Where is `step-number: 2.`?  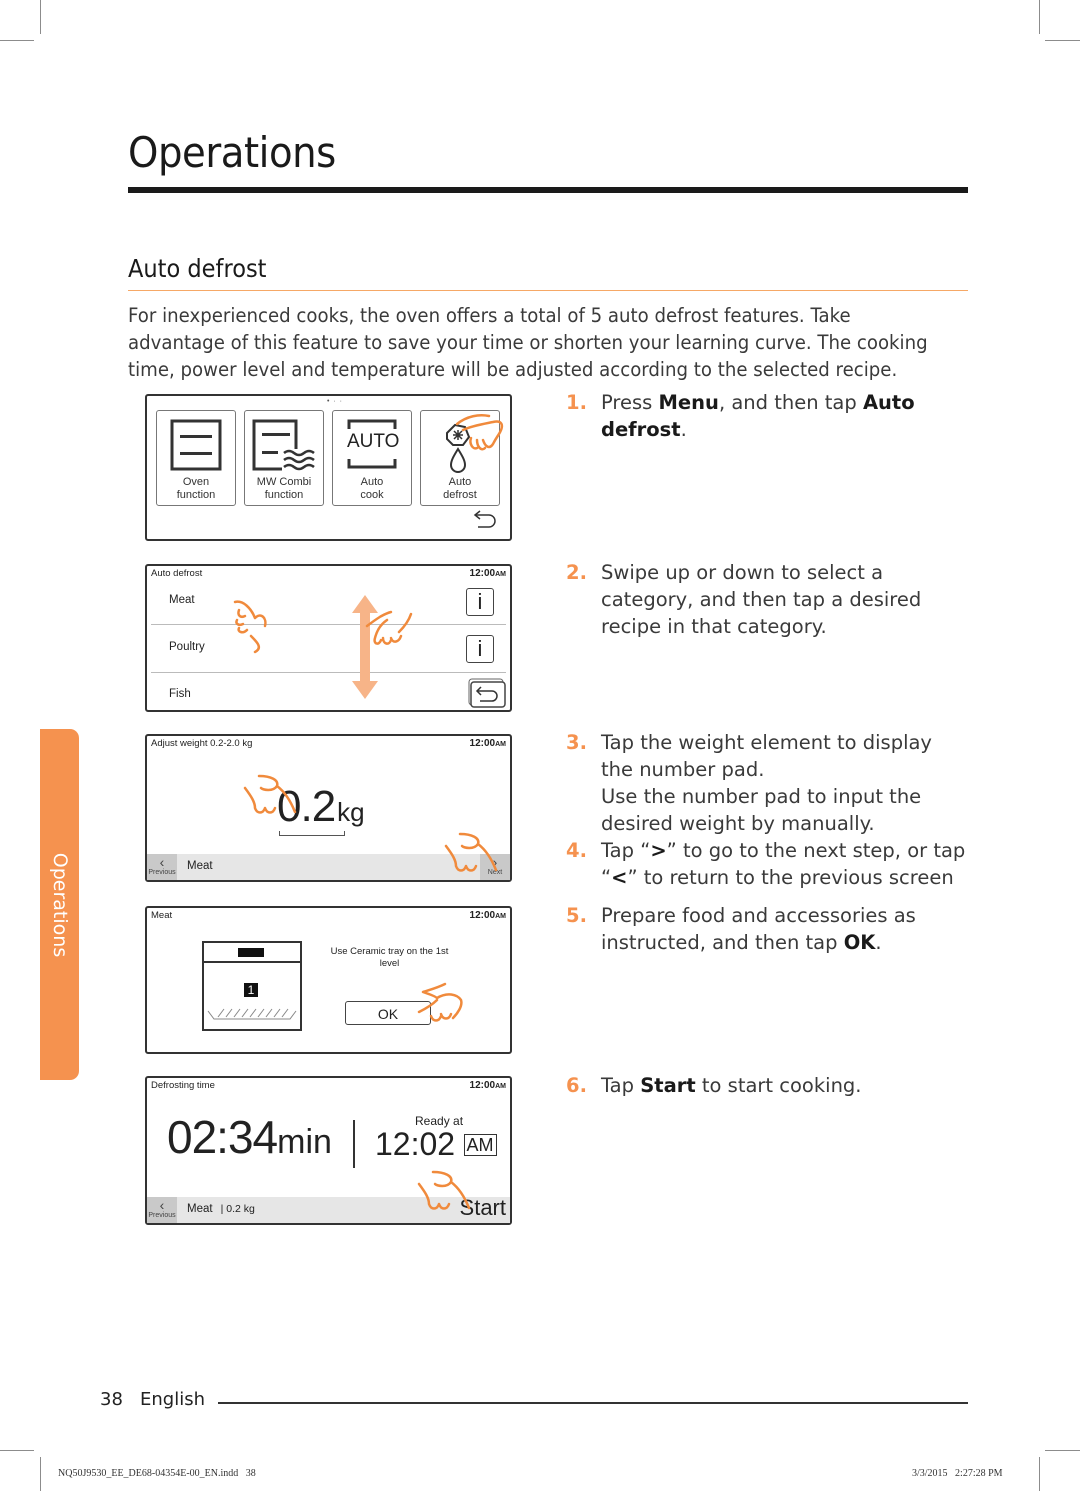
step-number: 2. is located at coordinates (576, 572).